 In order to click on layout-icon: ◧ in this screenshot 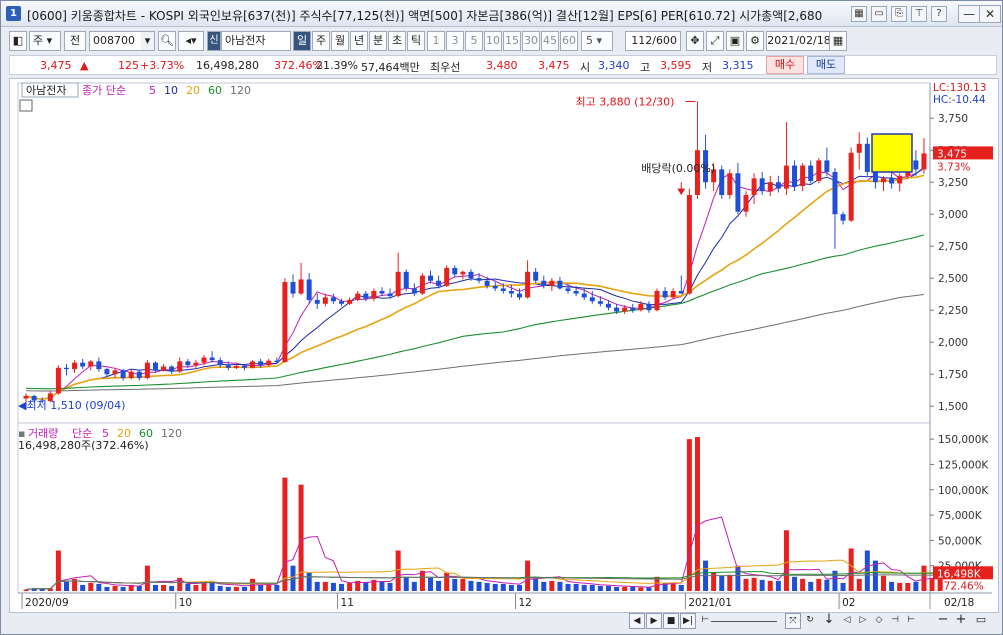, I will do `click(18, 41)`.